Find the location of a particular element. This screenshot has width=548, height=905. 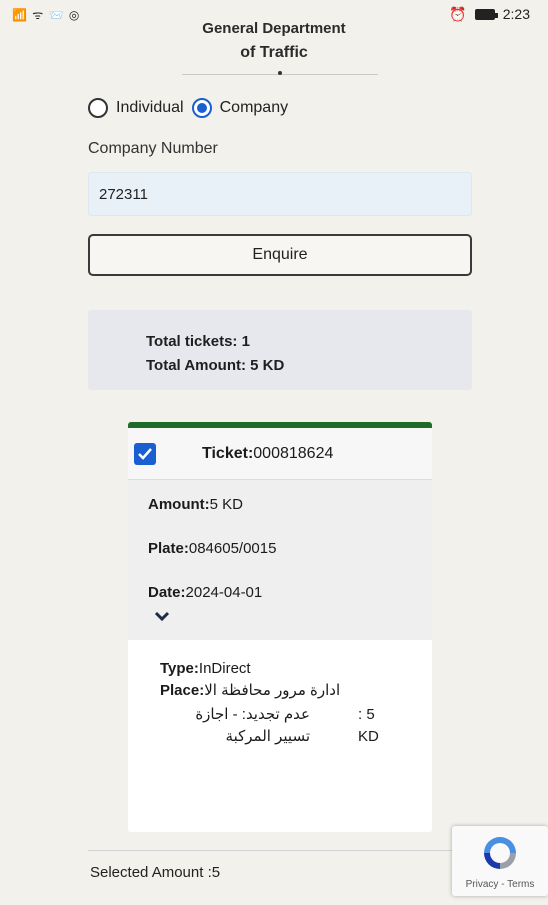

place-label: Place: is located at coordinates (182, 690).